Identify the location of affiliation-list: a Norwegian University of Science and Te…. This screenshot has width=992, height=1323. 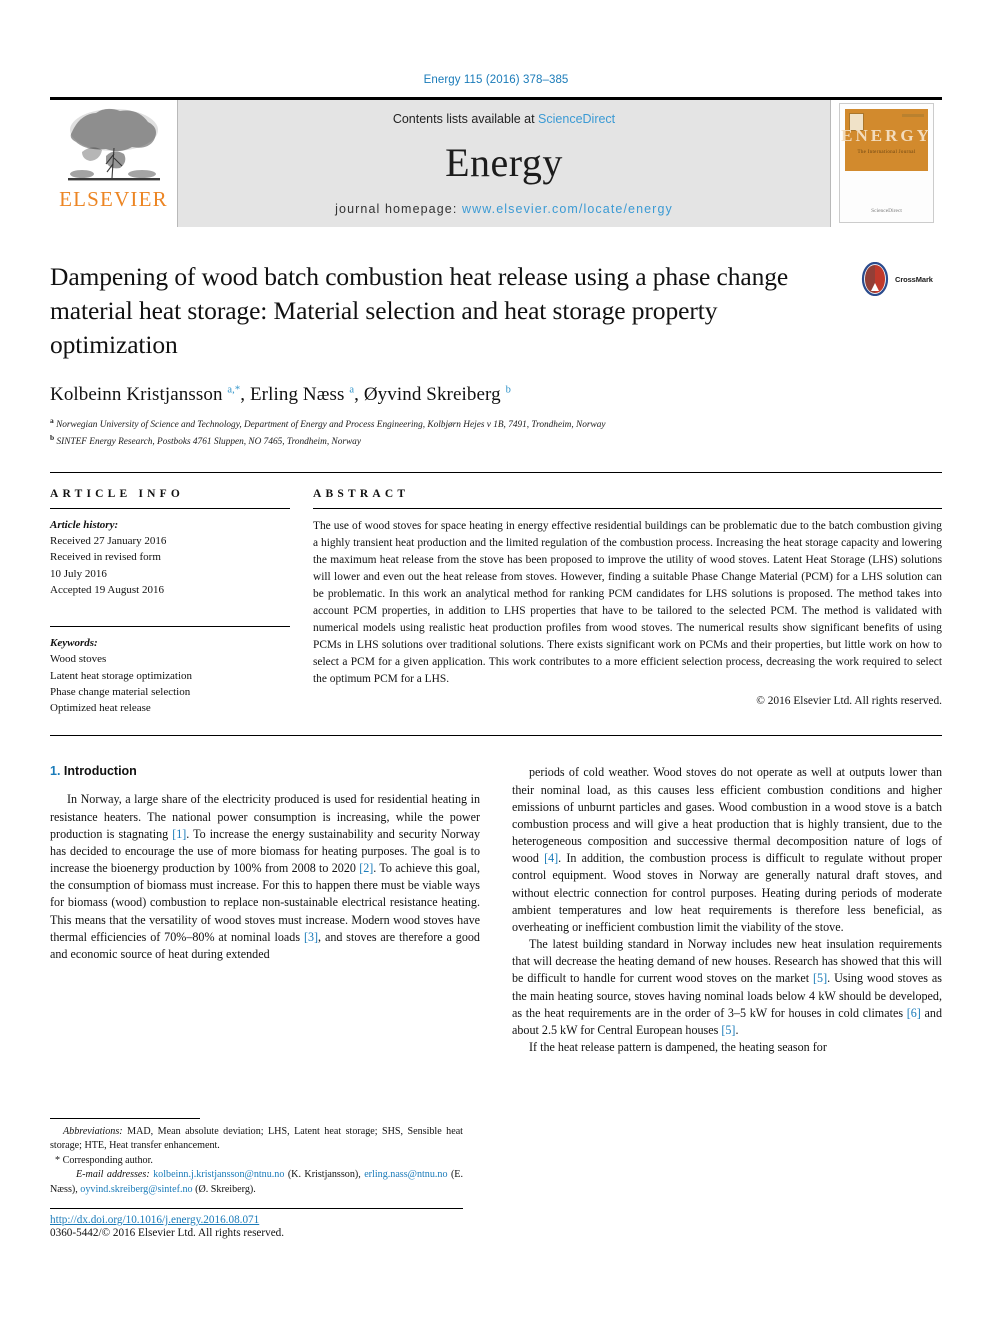
(496, 432).